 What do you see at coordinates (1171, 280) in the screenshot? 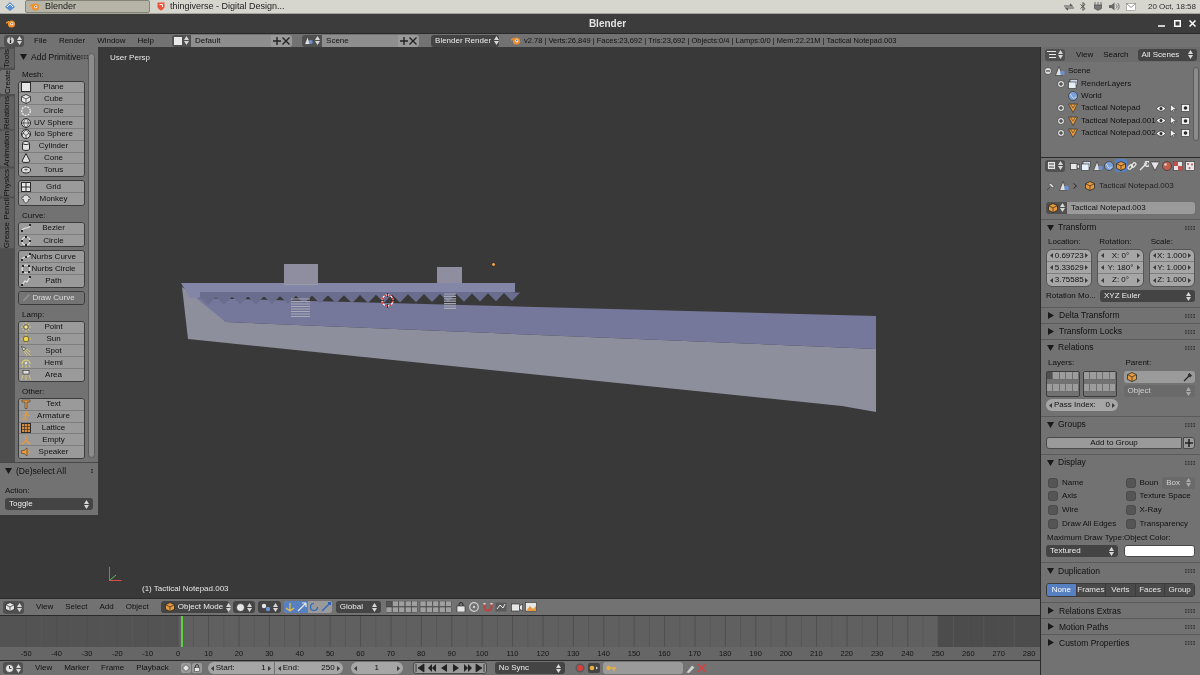
I see `number-field: Z: 1.000` at bounding box center [1171, 280].